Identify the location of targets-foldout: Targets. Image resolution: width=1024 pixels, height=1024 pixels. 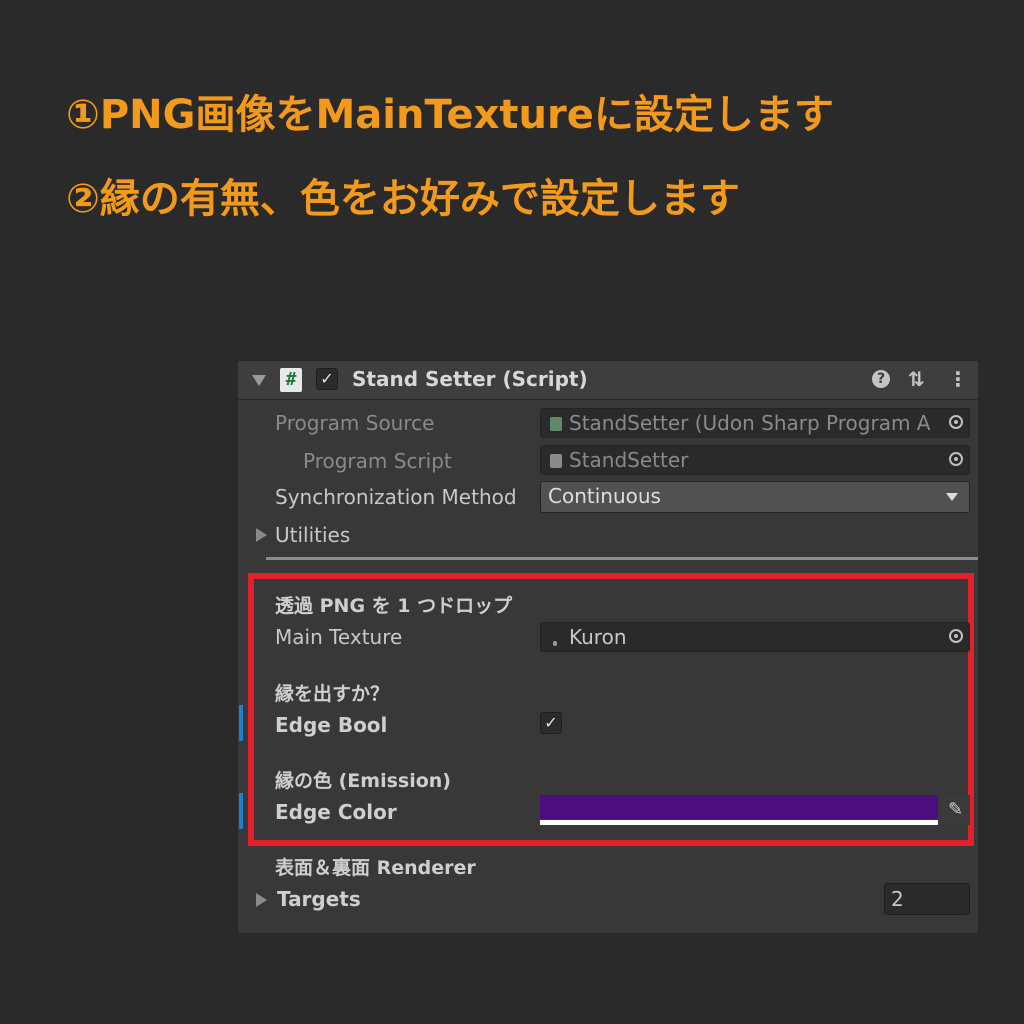
(319, 899).